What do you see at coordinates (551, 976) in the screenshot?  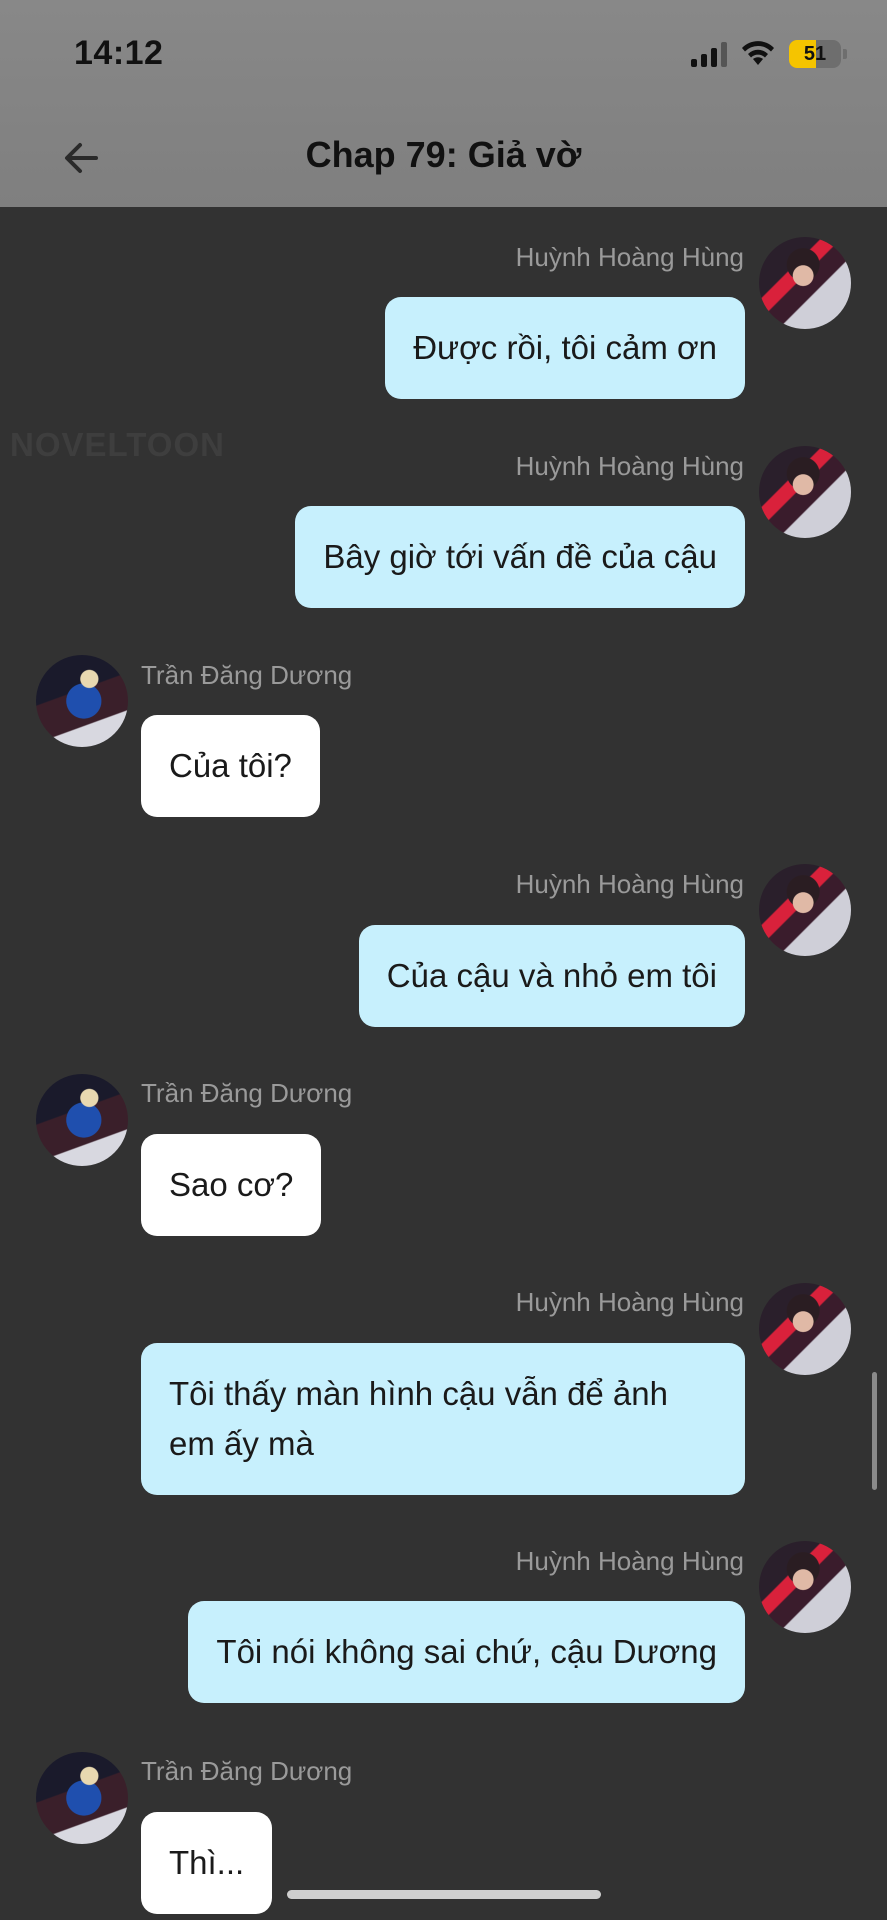 I see `message-bubble: Của cậu và nhỏ em tôi` at bounding box center [551, 976].